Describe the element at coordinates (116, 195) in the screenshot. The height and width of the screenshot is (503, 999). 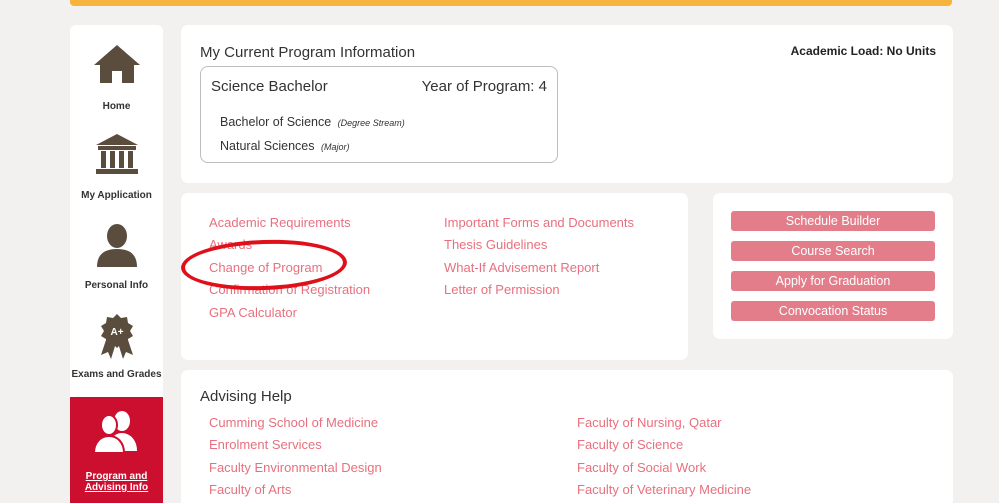
I see `sidebar-item-label: My Application` at that location.